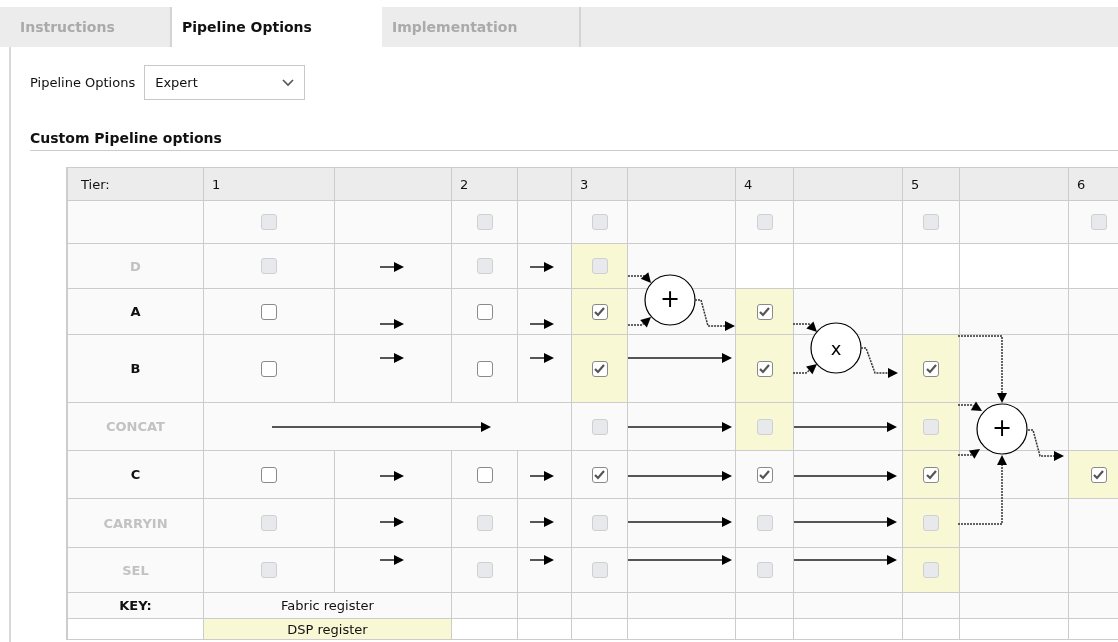 This screenshot has height=642, width=1118. Describe the element at coordinates (836, 348) in the screenshot. I see `operator-symbol: x` at that location.